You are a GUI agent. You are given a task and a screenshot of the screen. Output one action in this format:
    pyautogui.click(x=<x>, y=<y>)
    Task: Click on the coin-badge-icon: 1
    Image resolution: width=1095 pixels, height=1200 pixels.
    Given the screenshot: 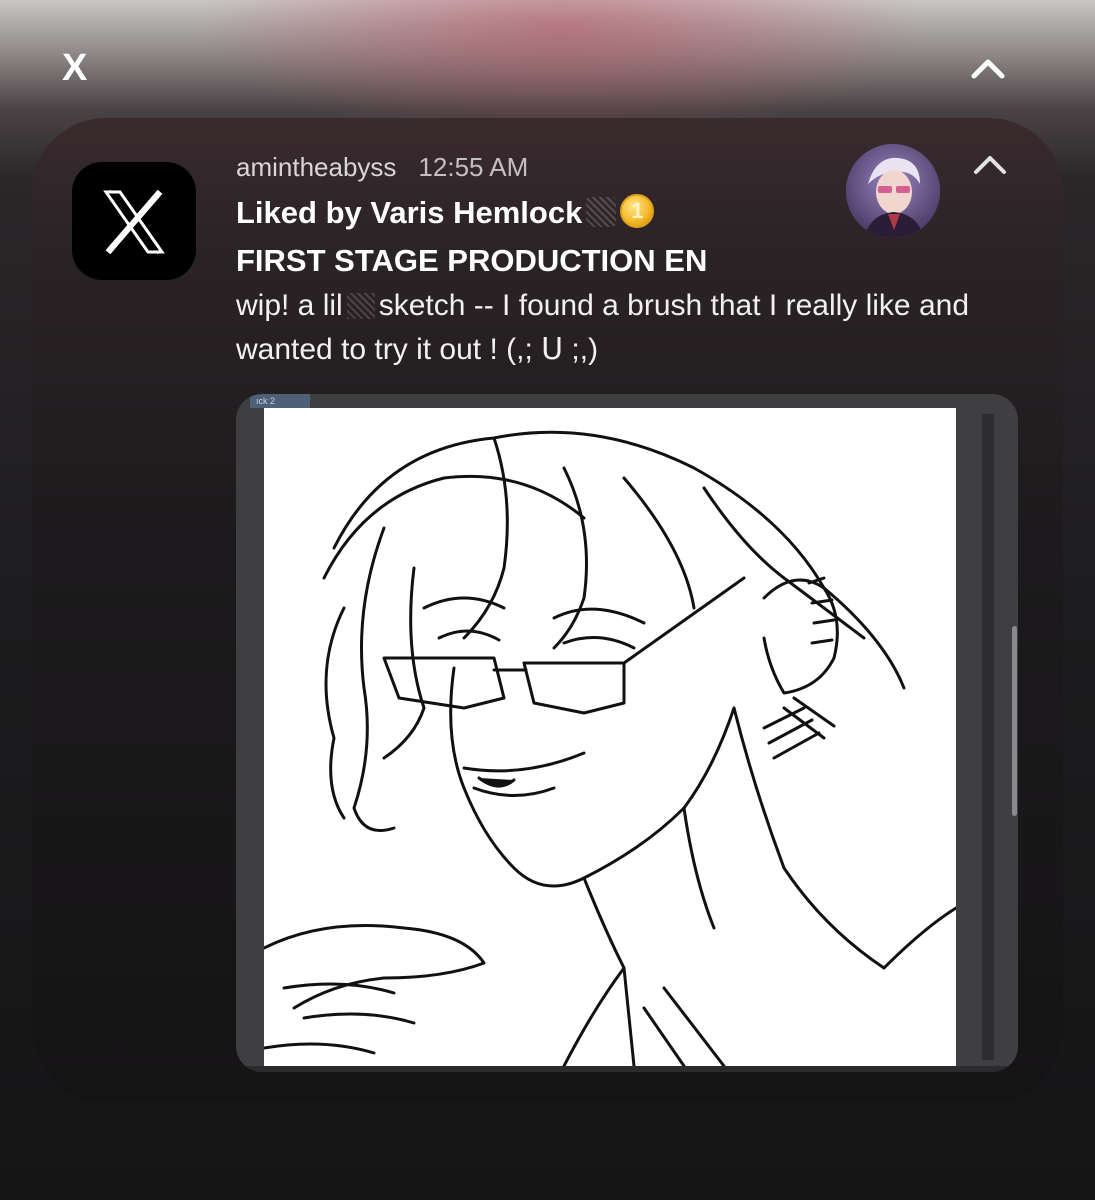 What is the action you would take?
    pyautogui.click(x=637, y=211)
    